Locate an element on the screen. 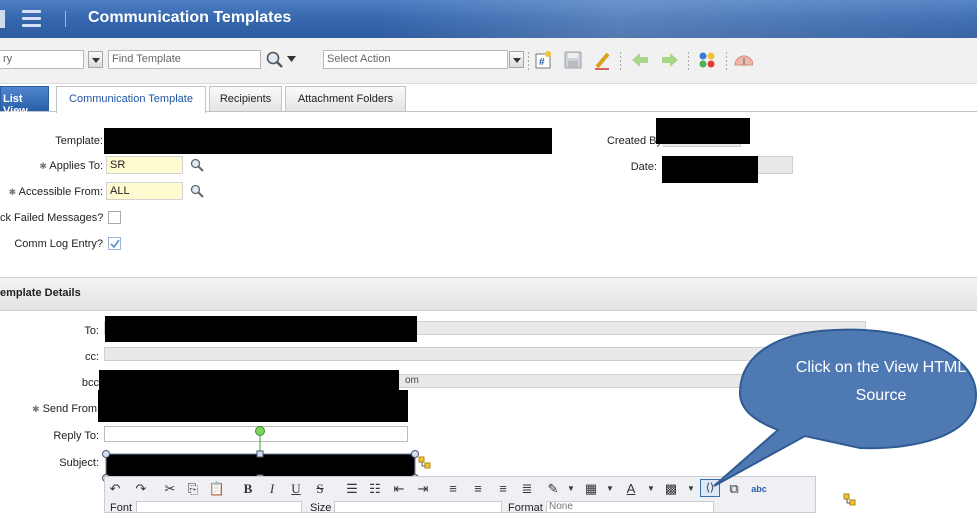 The height and width of the screenshot is (514, 977). size-select is located at coordinates (418, 507).